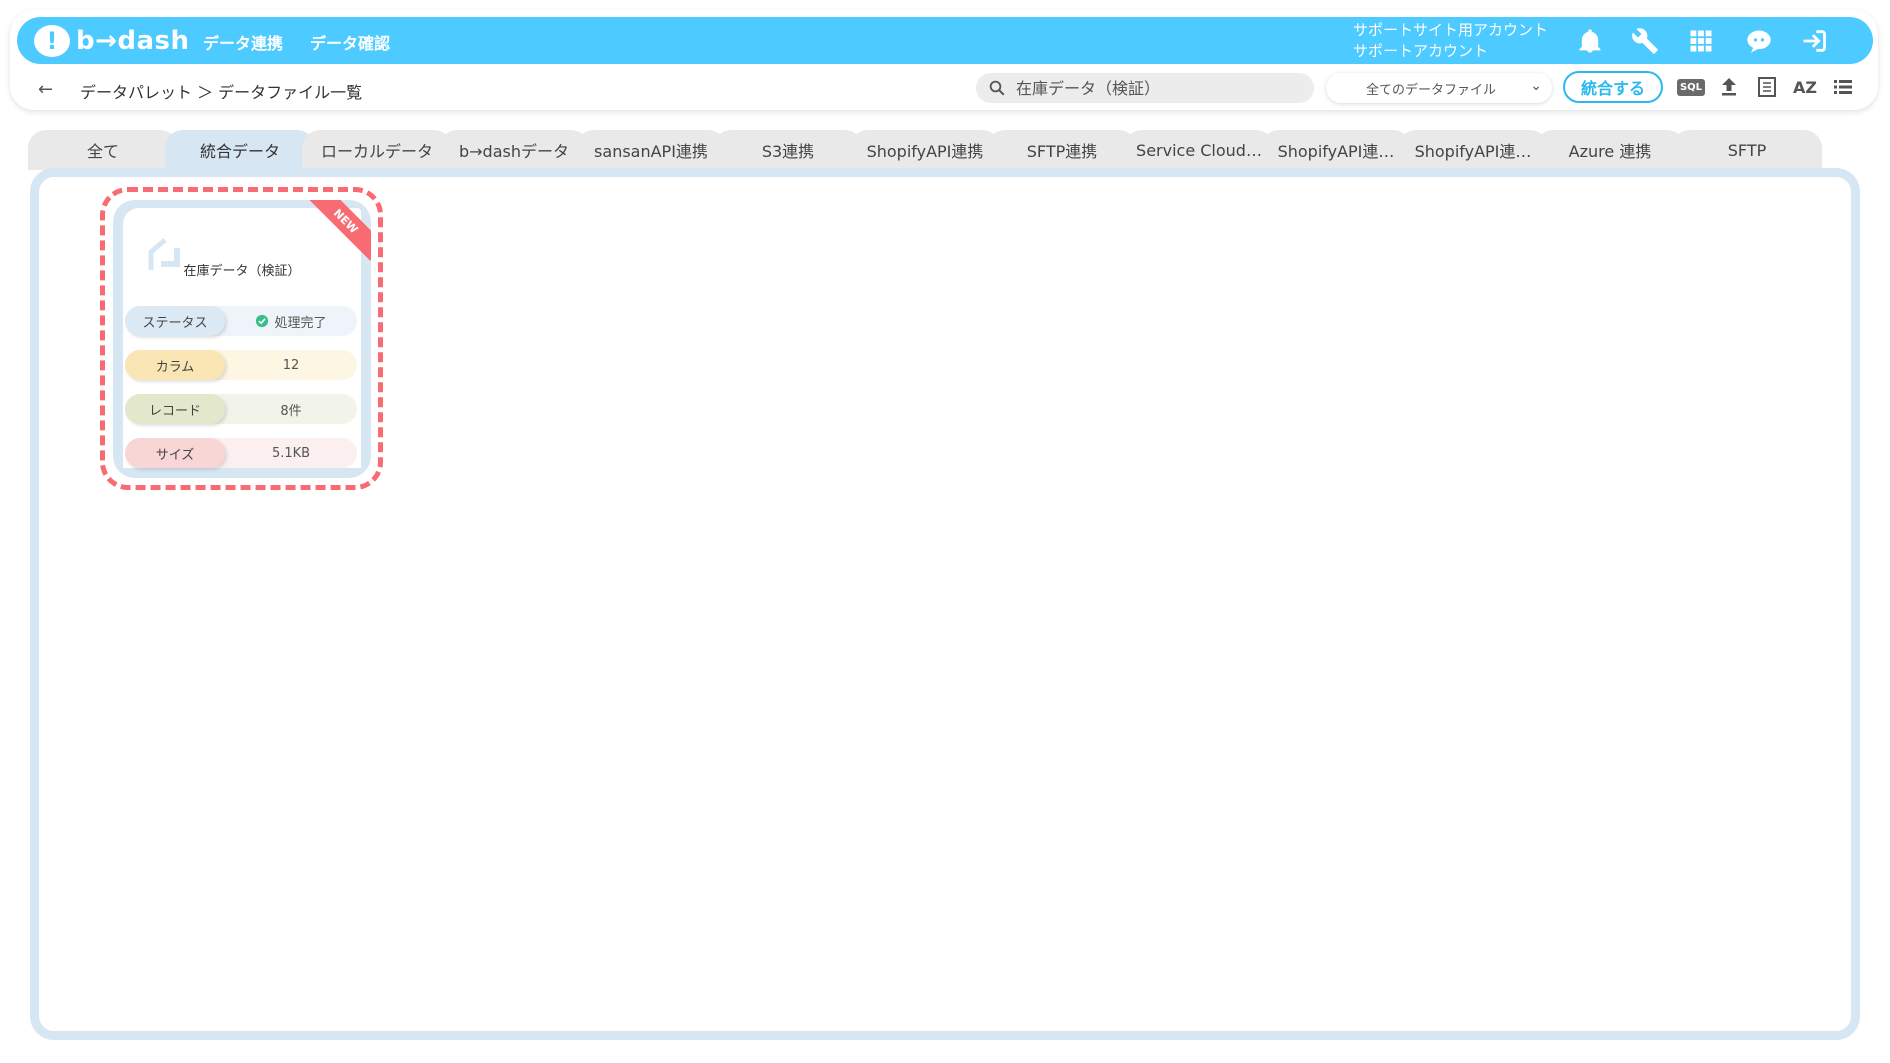 This screenshot has height=1063, width=1890. What do you see at coordinates (1767, 87) in the screenshot?
I see `table-view-icon` at bounding box center [1767, 87].